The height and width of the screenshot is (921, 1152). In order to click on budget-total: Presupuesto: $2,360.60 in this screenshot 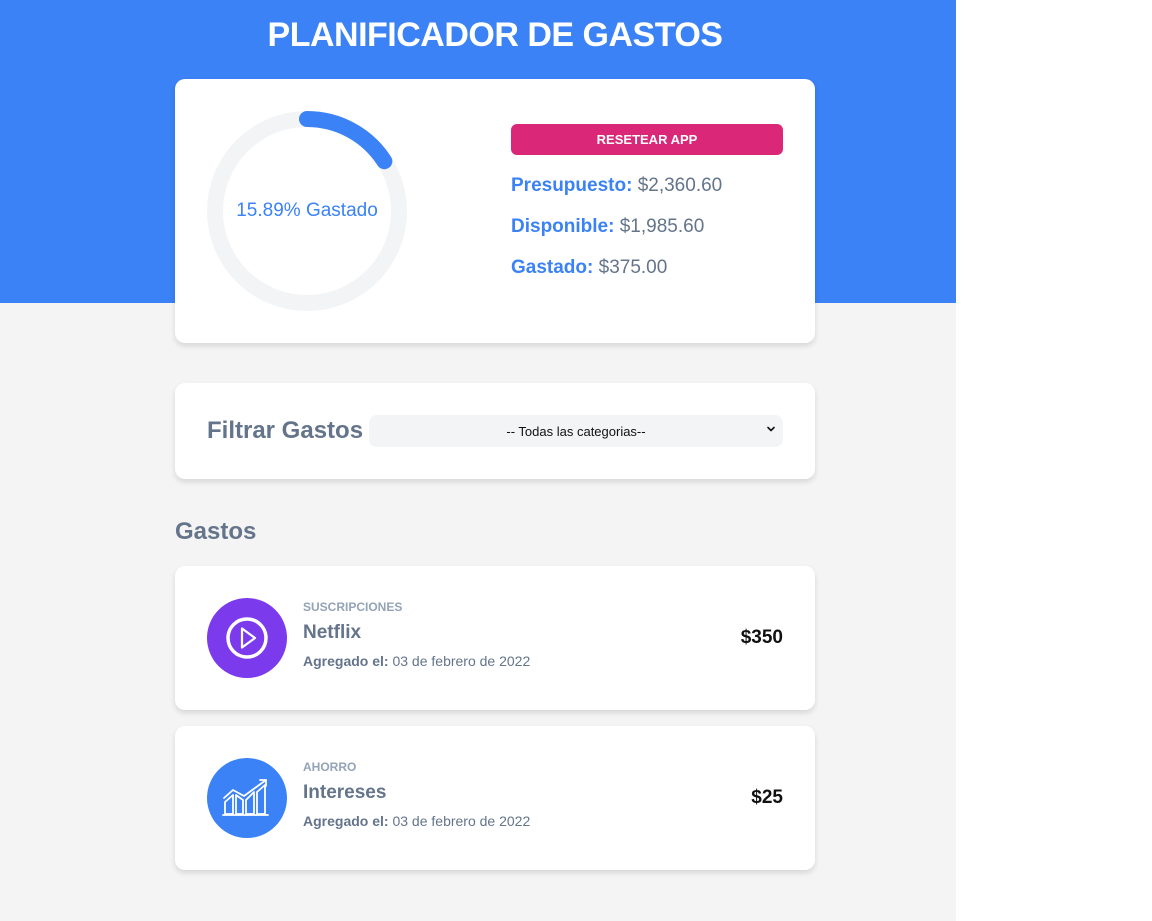, I will do `click(616, 186)`.